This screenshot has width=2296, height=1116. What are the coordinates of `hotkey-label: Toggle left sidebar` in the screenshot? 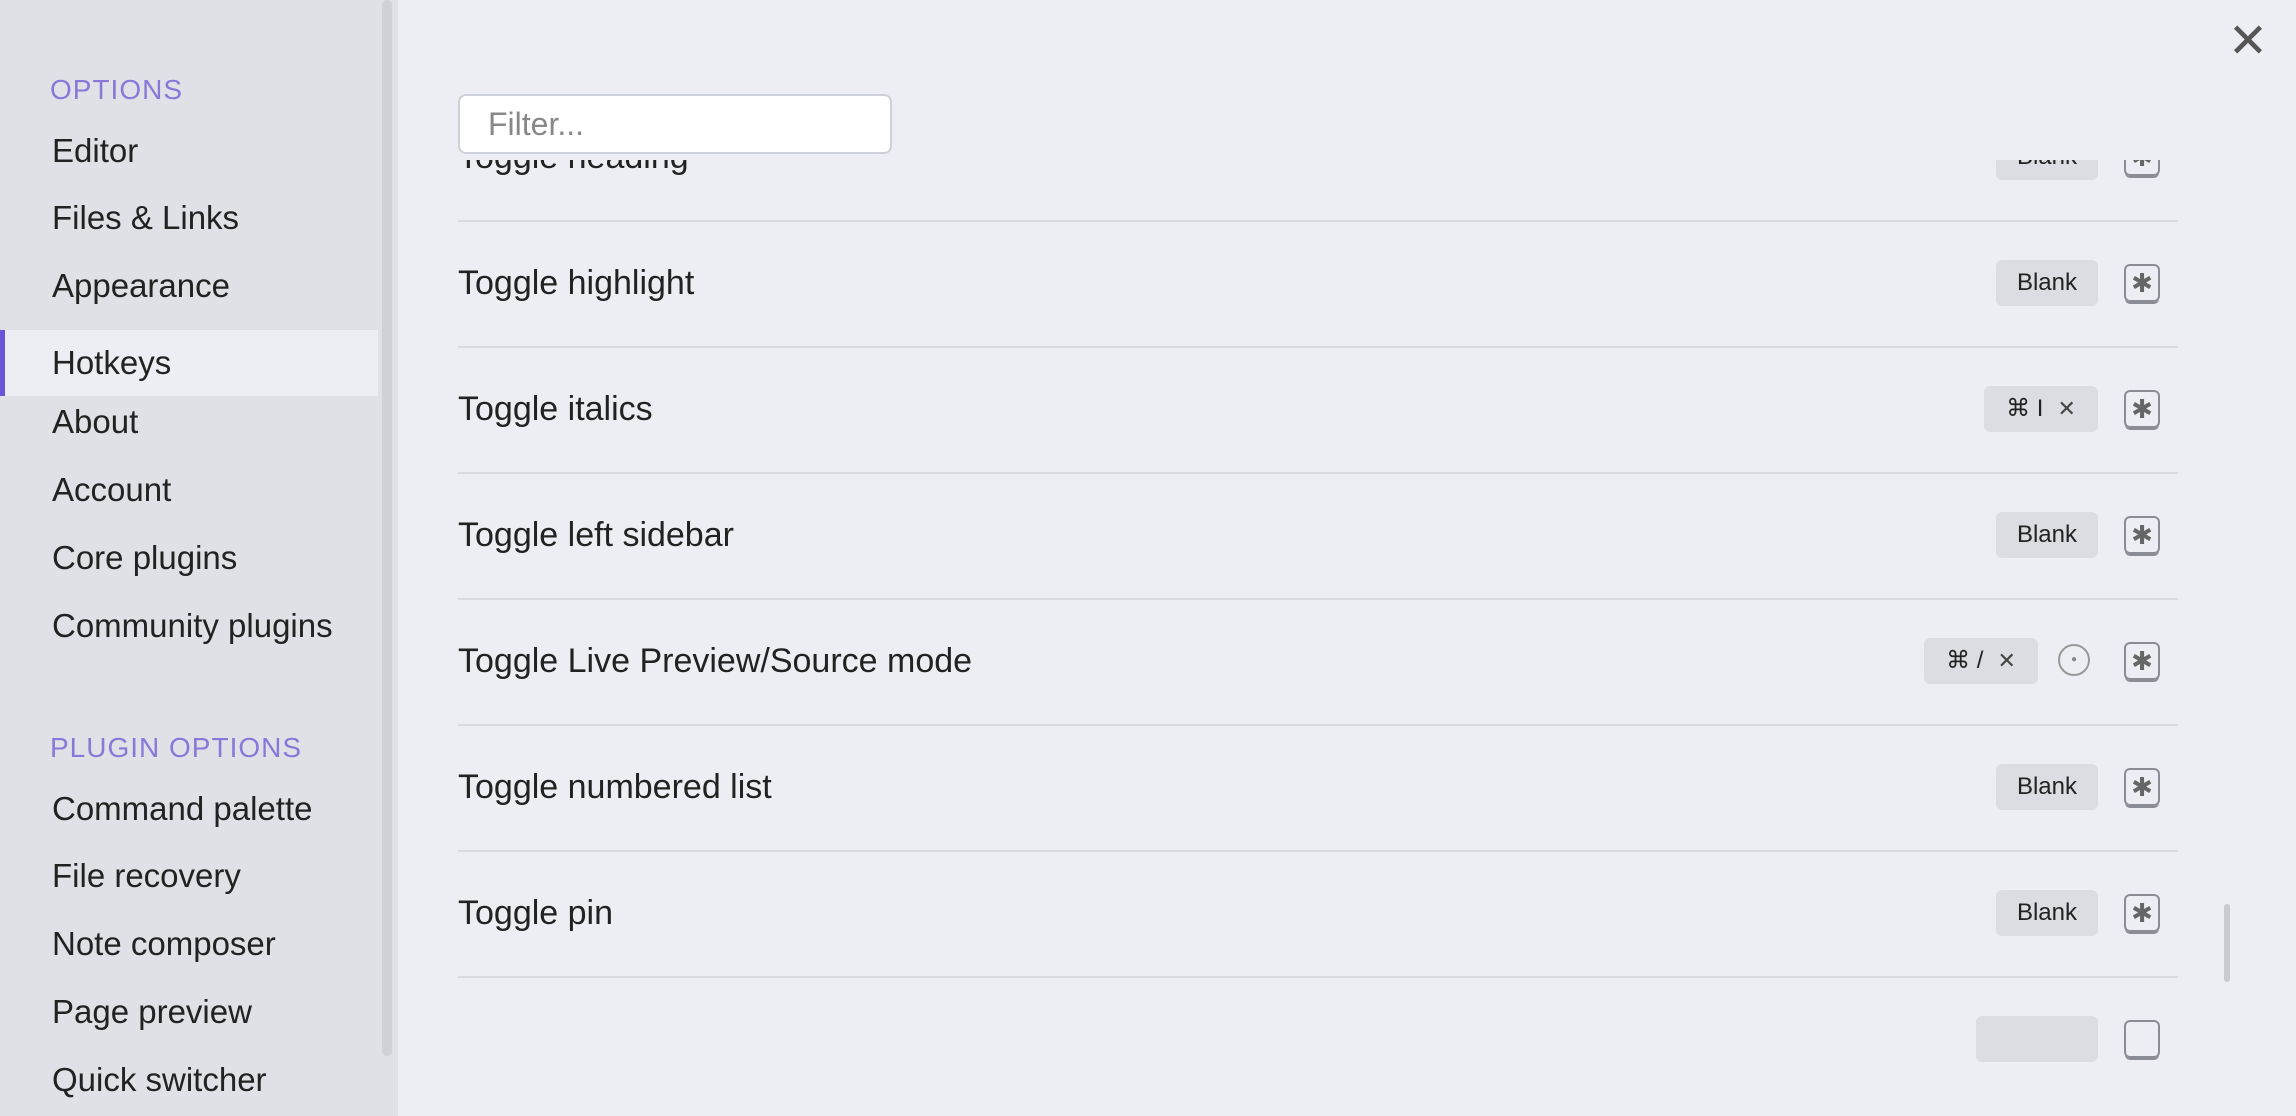 It's located at (596, 535).